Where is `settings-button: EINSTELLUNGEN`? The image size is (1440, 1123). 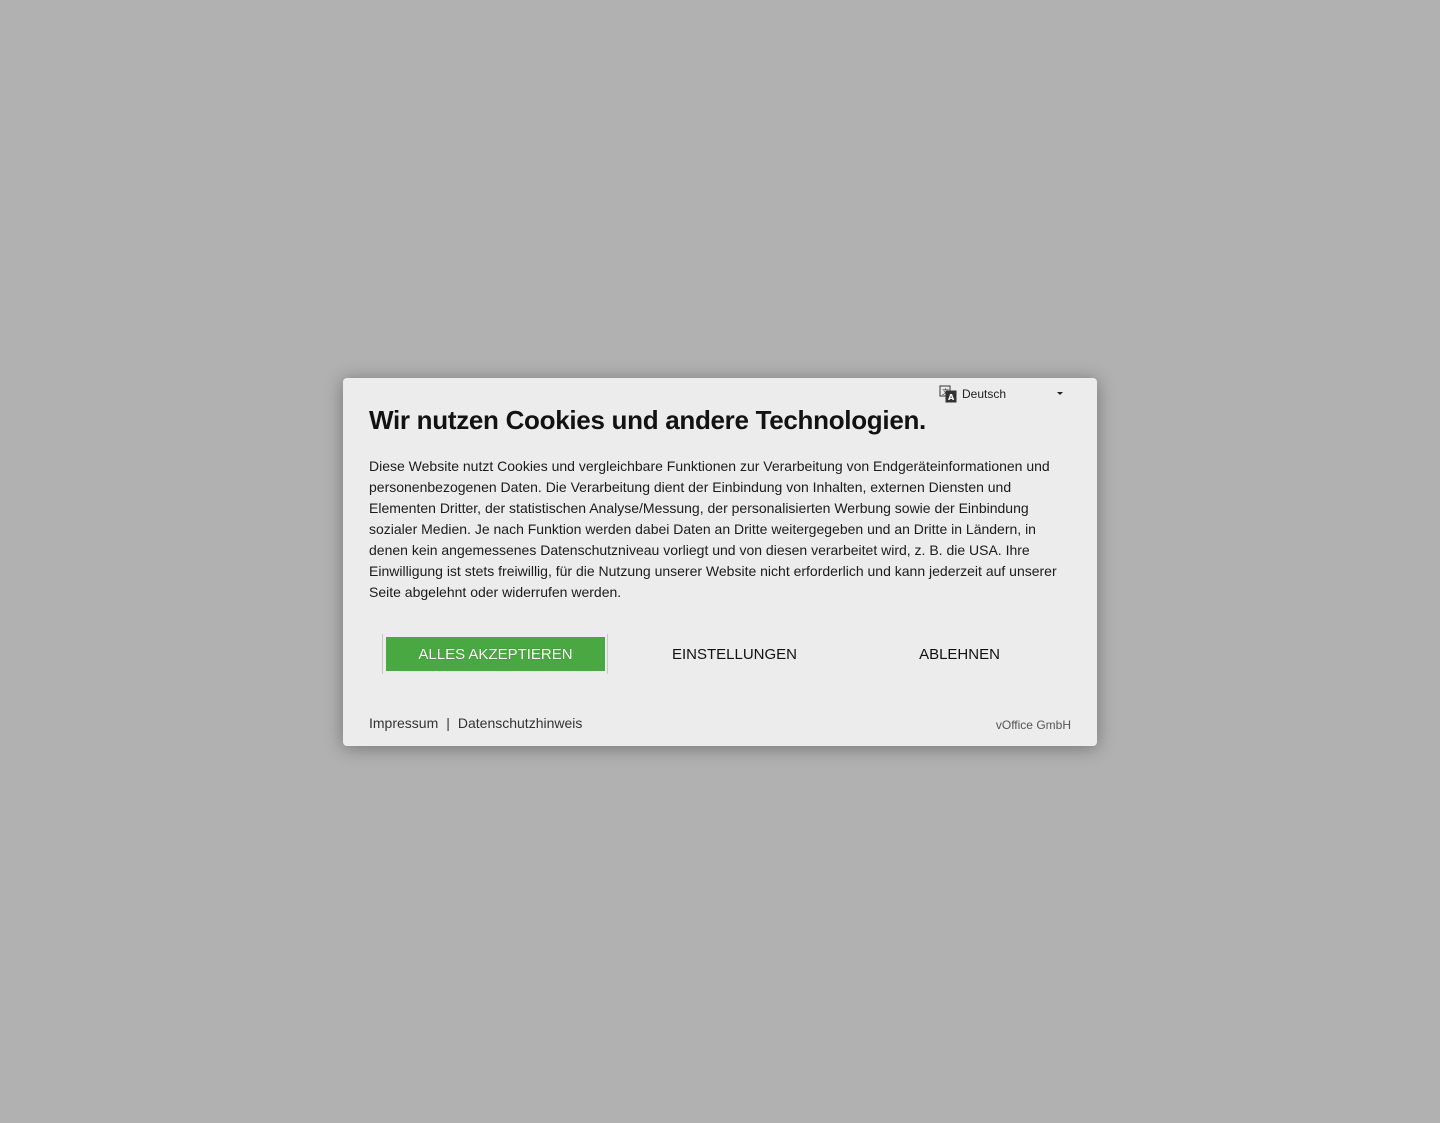
settings-button: EINSTELLUNGEN is located at coordinates (734, 654).